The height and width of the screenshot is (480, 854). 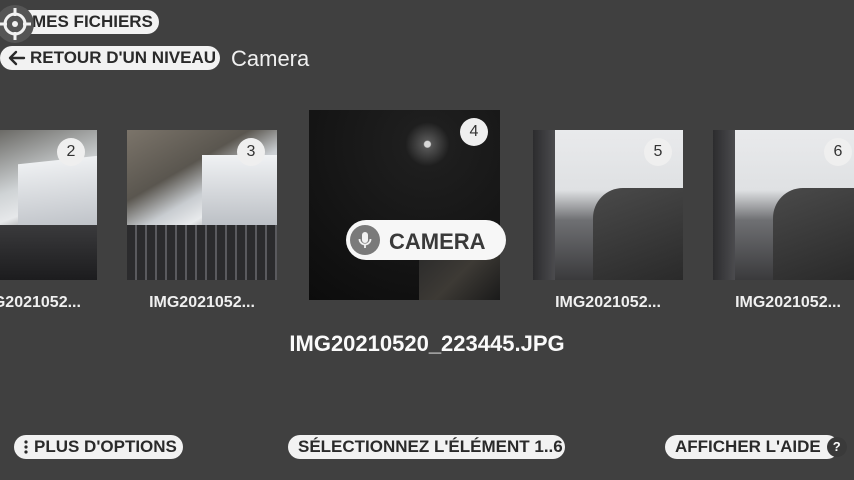 What do you see at coordinates (783, 205) in the screenshot?
I see `thumbnail-6: 6` at bounding box center [783, 205].